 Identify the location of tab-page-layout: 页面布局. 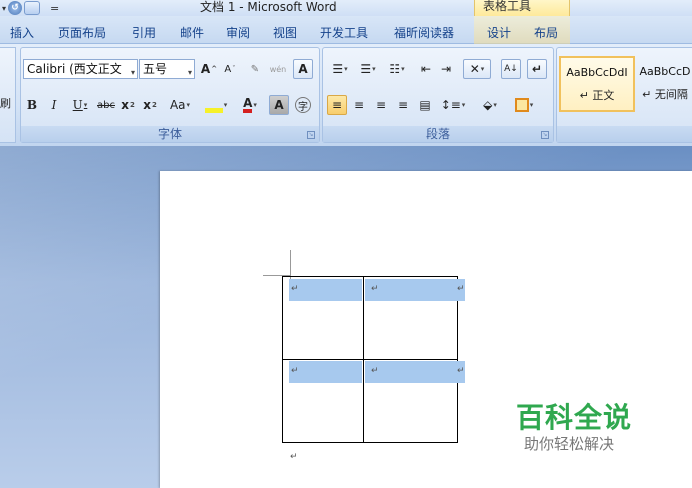
(82, 32).